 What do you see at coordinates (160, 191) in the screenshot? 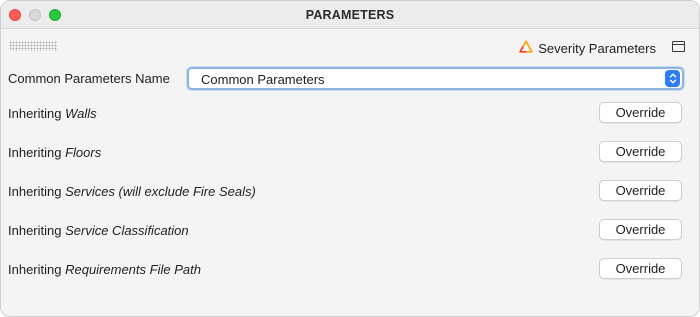
I see `parameter-name: Services (will exclude Fire Seals)` at bounding box center [160, 191].